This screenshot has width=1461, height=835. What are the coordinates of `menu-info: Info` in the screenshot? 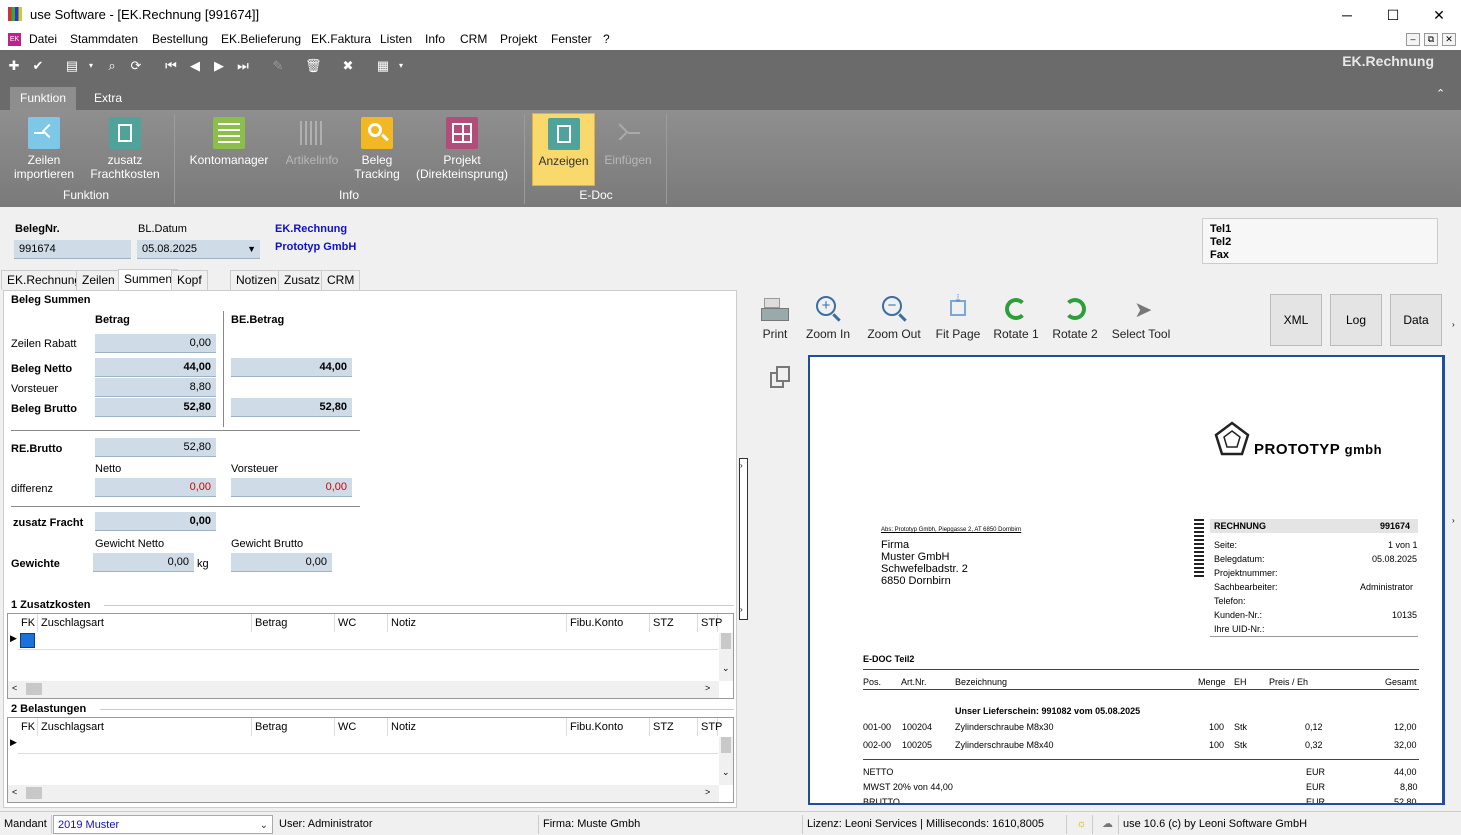 It's located at (435, 39).